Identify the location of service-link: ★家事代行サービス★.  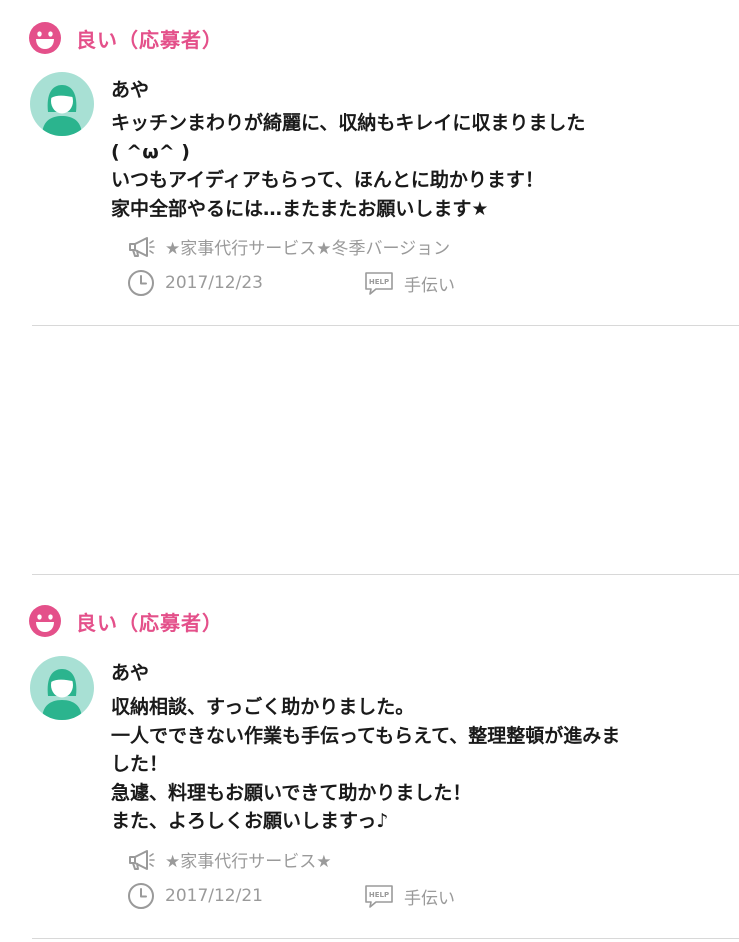
(229, 859).